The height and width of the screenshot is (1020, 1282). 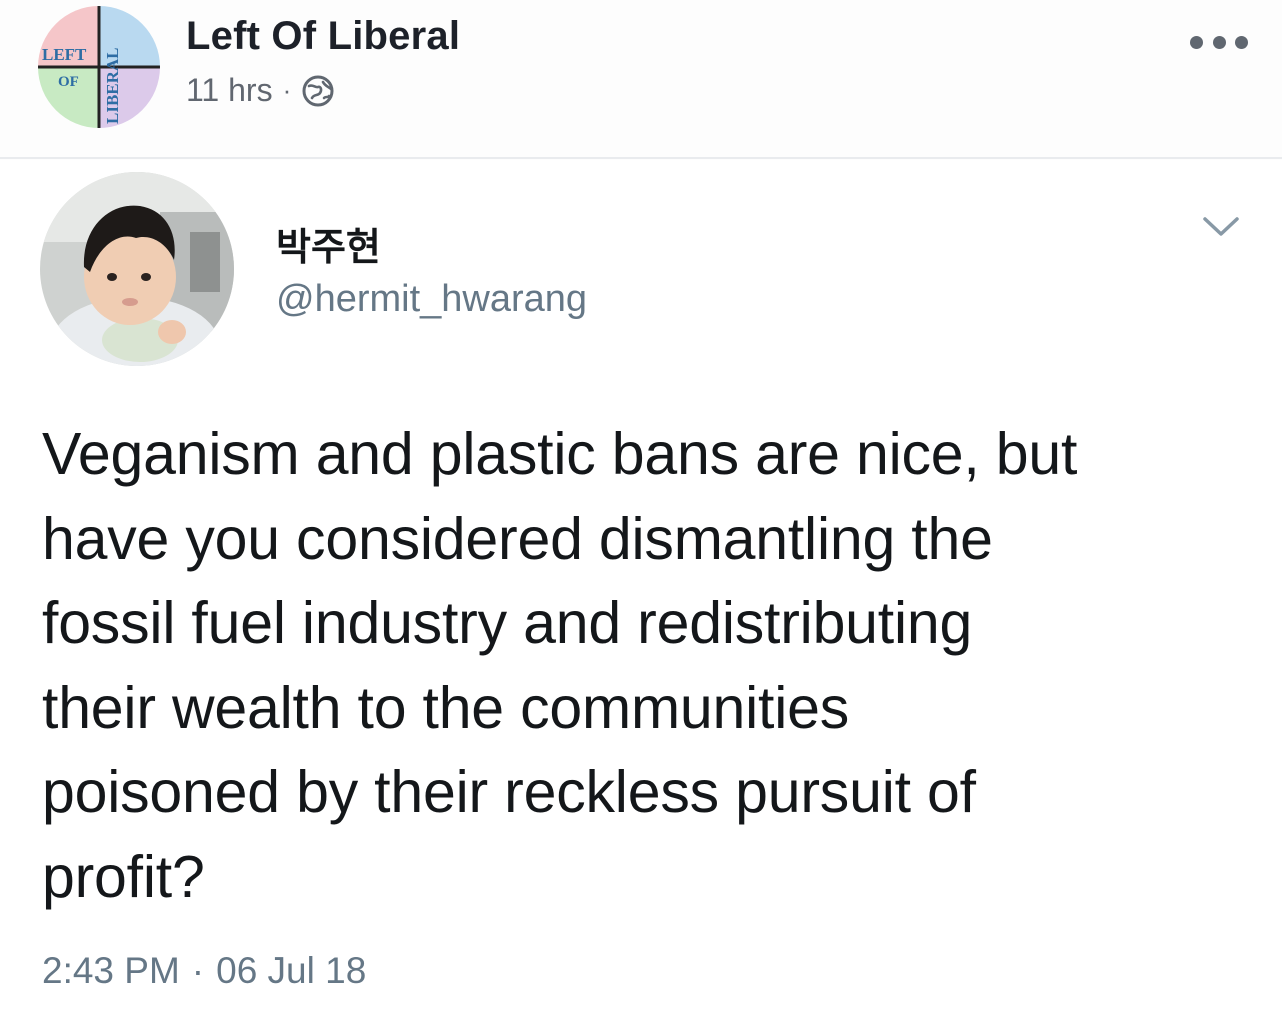 What do you see at coordinates (328, 243) in the screenshot?
I see `tweet-display-name: 박주현` at bounding box center [328, 243].